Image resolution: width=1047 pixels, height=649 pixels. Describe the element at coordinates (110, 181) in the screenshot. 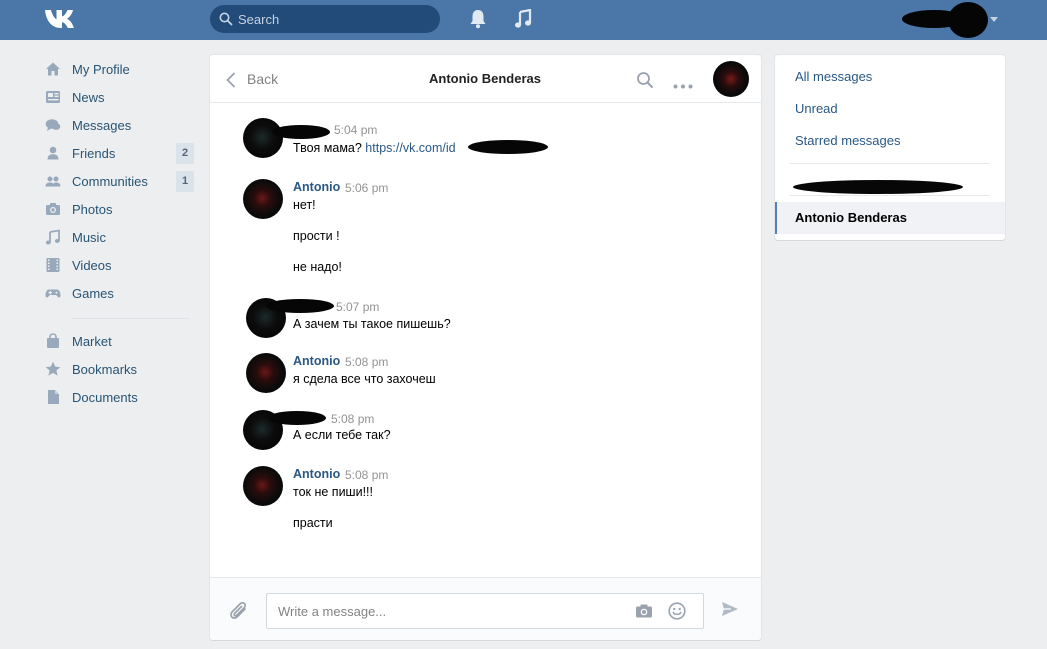

I see `nav-label: Communities` at that location.